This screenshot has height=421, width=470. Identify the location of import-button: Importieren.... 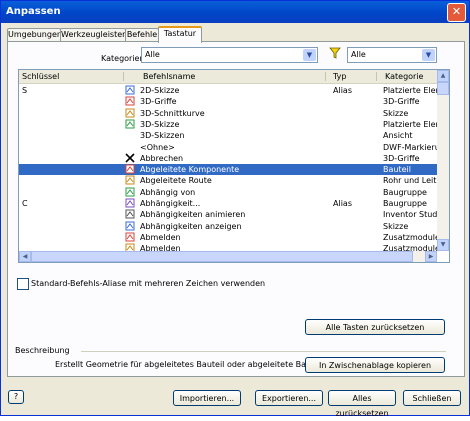
(207, 398).